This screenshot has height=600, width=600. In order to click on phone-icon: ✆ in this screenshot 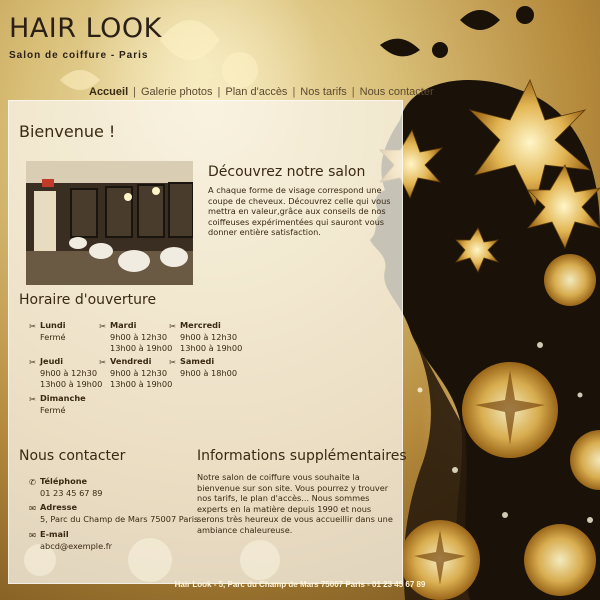, I will do `click(32, 482)`.